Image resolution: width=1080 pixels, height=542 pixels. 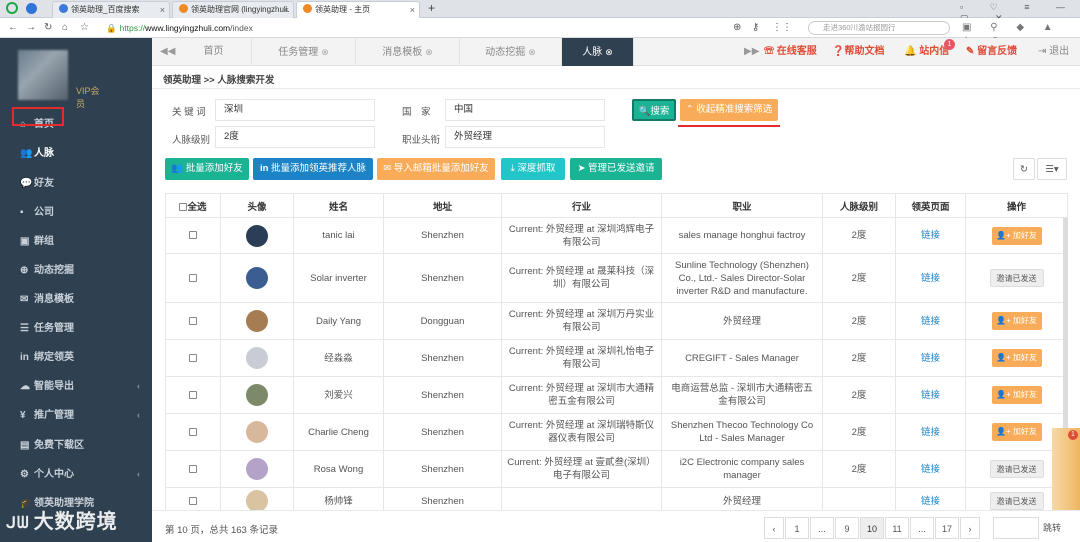 What do you see at coordinates (76, 445) in the screenshot?
I see `sidebar-item-11: ▤ 免费下载区` at bounding box center [76, 445].